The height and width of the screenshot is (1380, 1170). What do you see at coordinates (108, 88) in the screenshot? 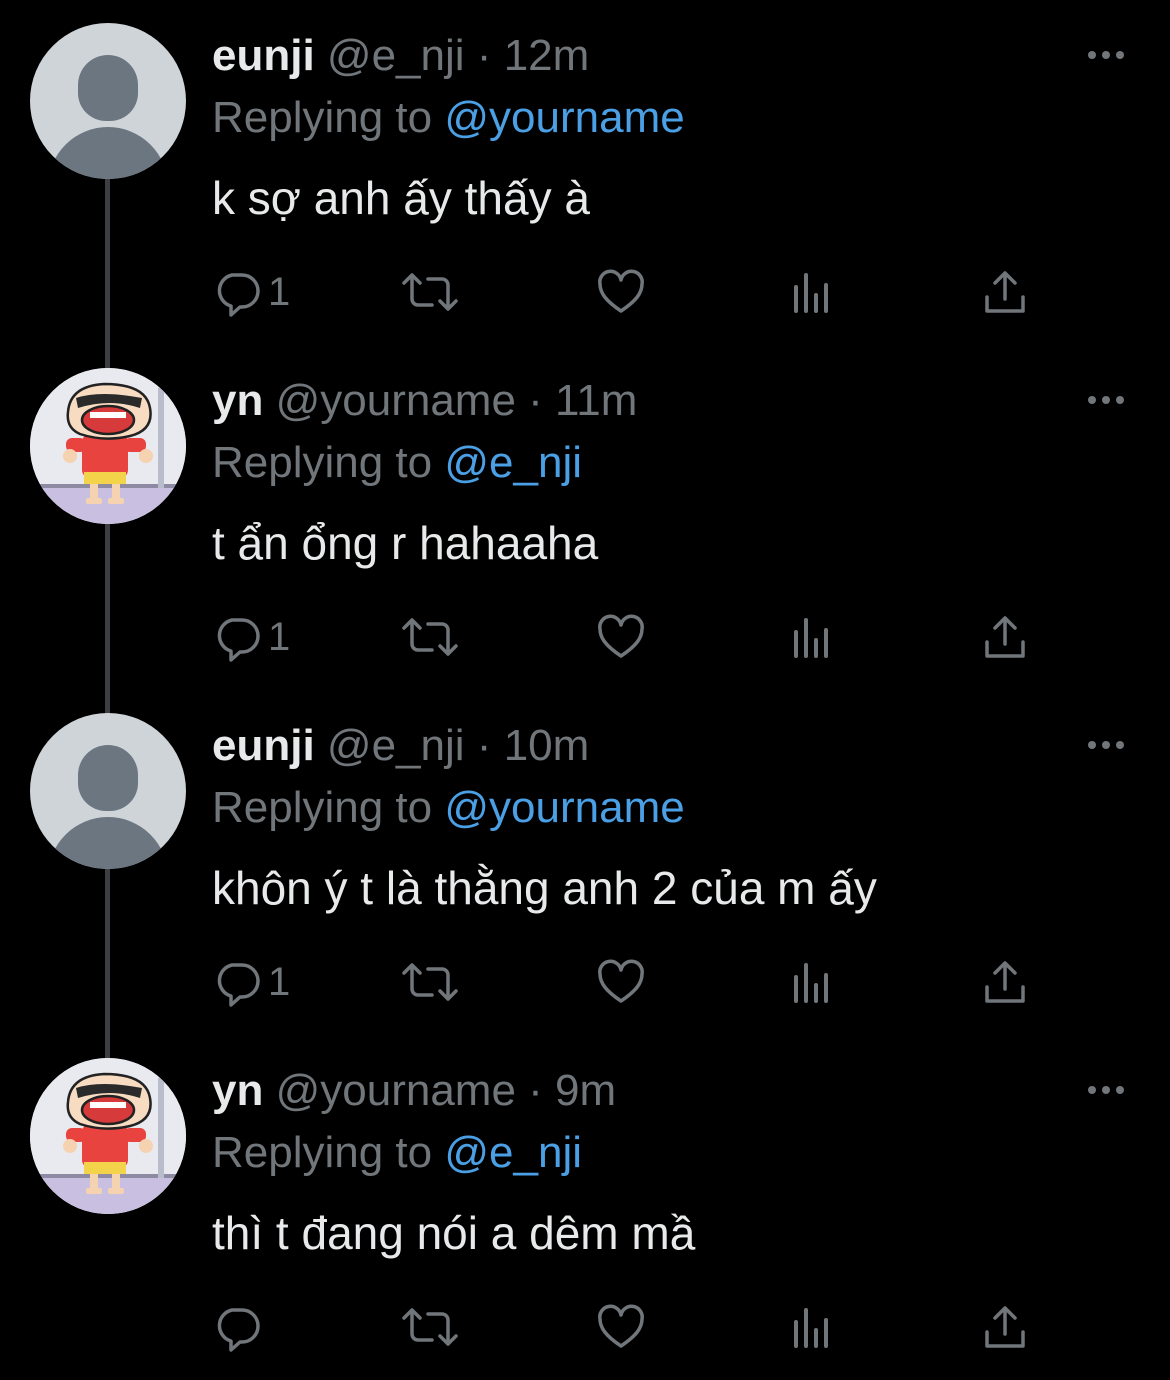
I see `default-avatar-head` at bounding box center [108, 88].